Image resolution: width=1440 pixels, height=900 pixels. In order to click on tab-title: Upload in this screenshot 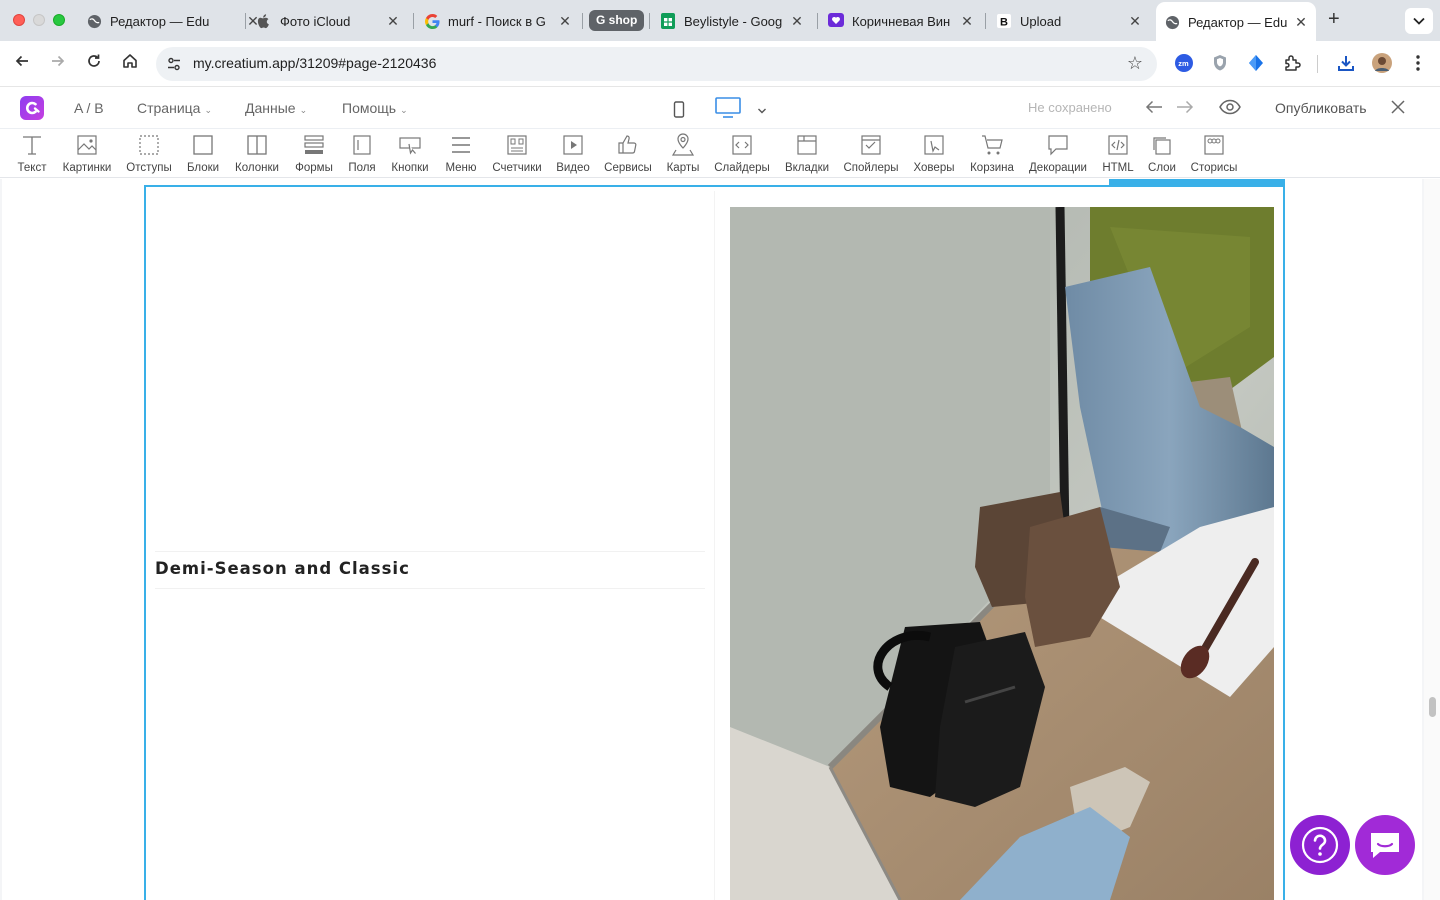, I will do `click(1041, 21)`.